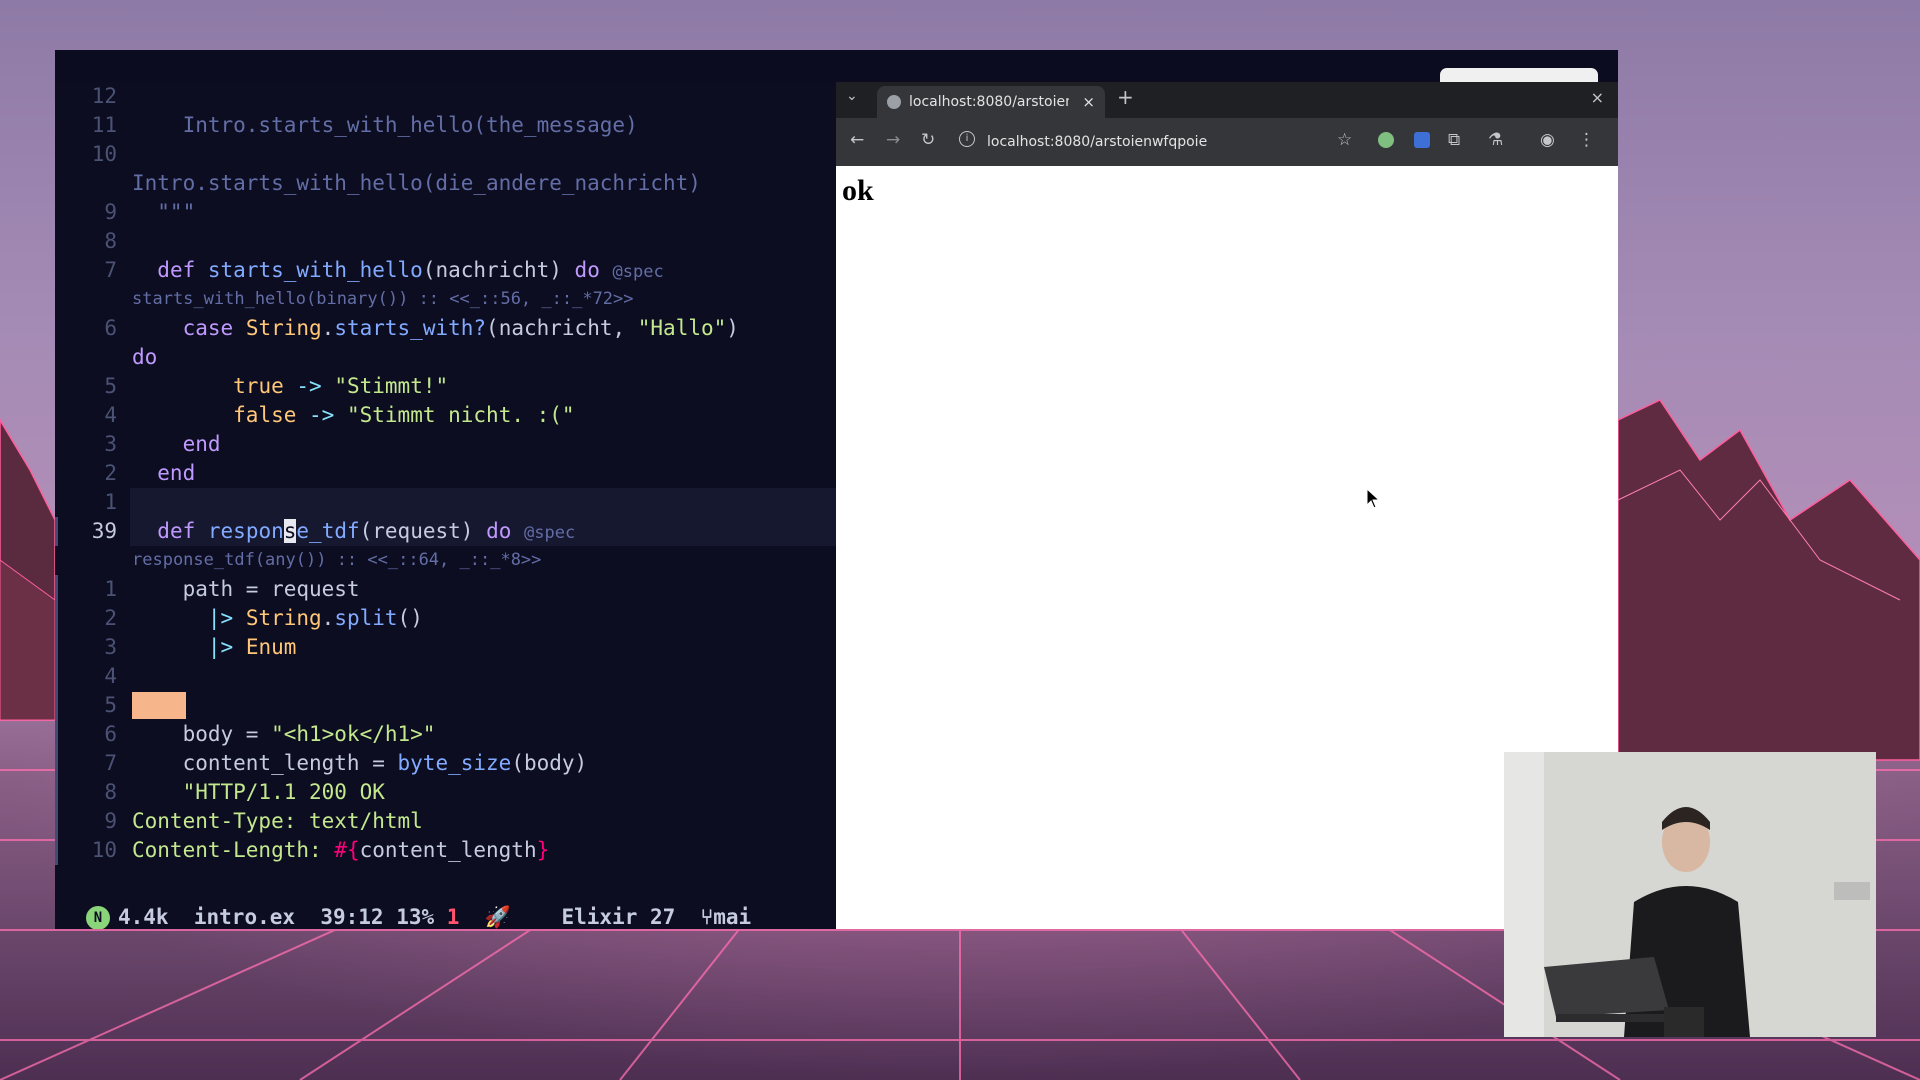 This screenshot has width=1920, height=1080. Describe the element at coordinates (1519, 75) in the screenshot. I see `host-topbar-button` at that location.